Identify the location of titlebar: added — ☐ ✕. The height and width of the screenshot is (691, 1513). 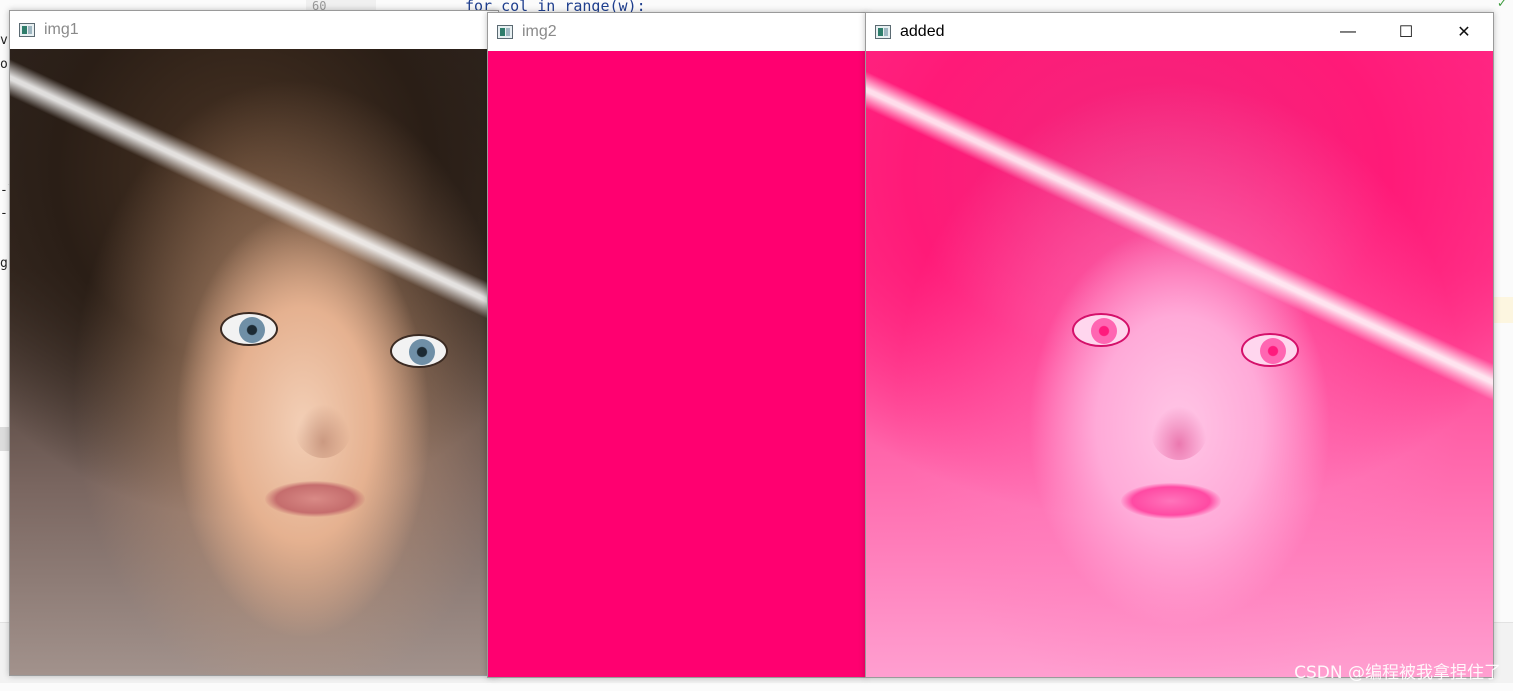
(1179, 32).